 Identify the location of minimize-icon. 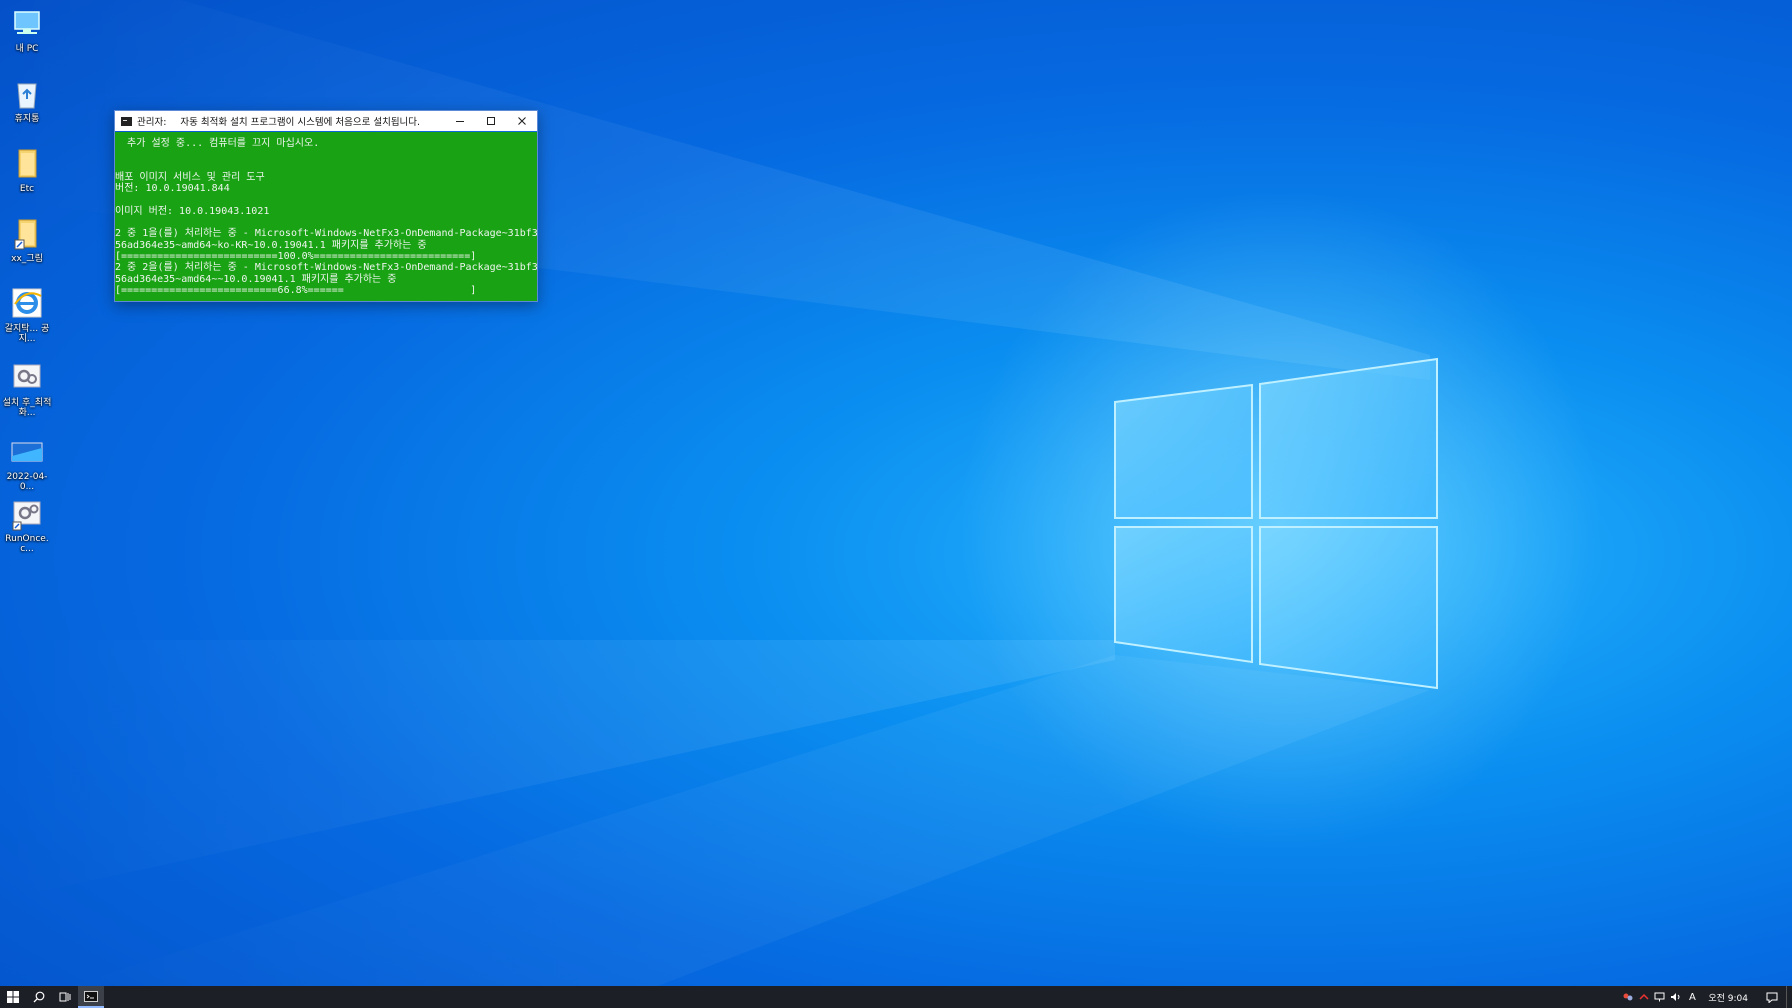
(459, 121).